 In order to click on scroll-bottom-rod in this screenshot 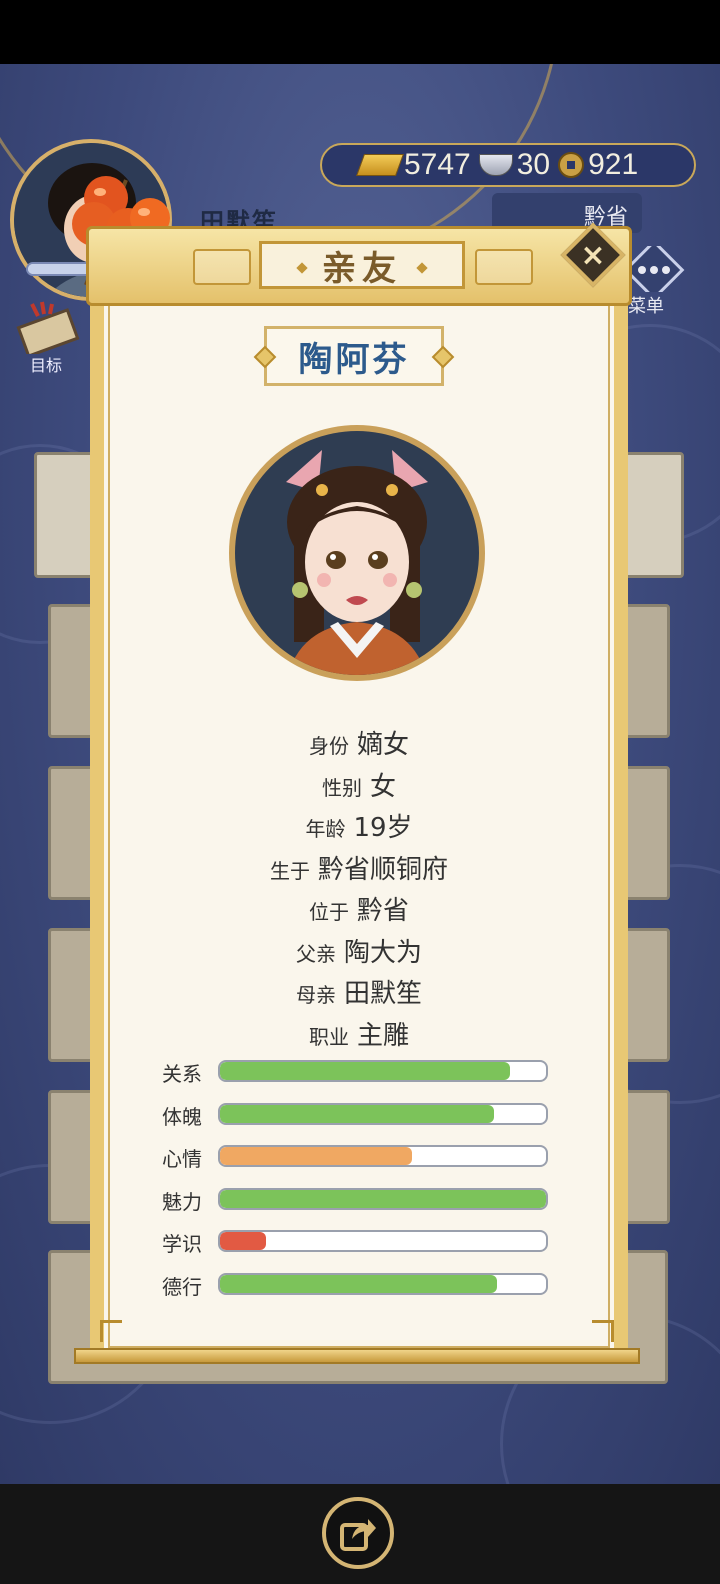, I will do `click(357, 1356)`.